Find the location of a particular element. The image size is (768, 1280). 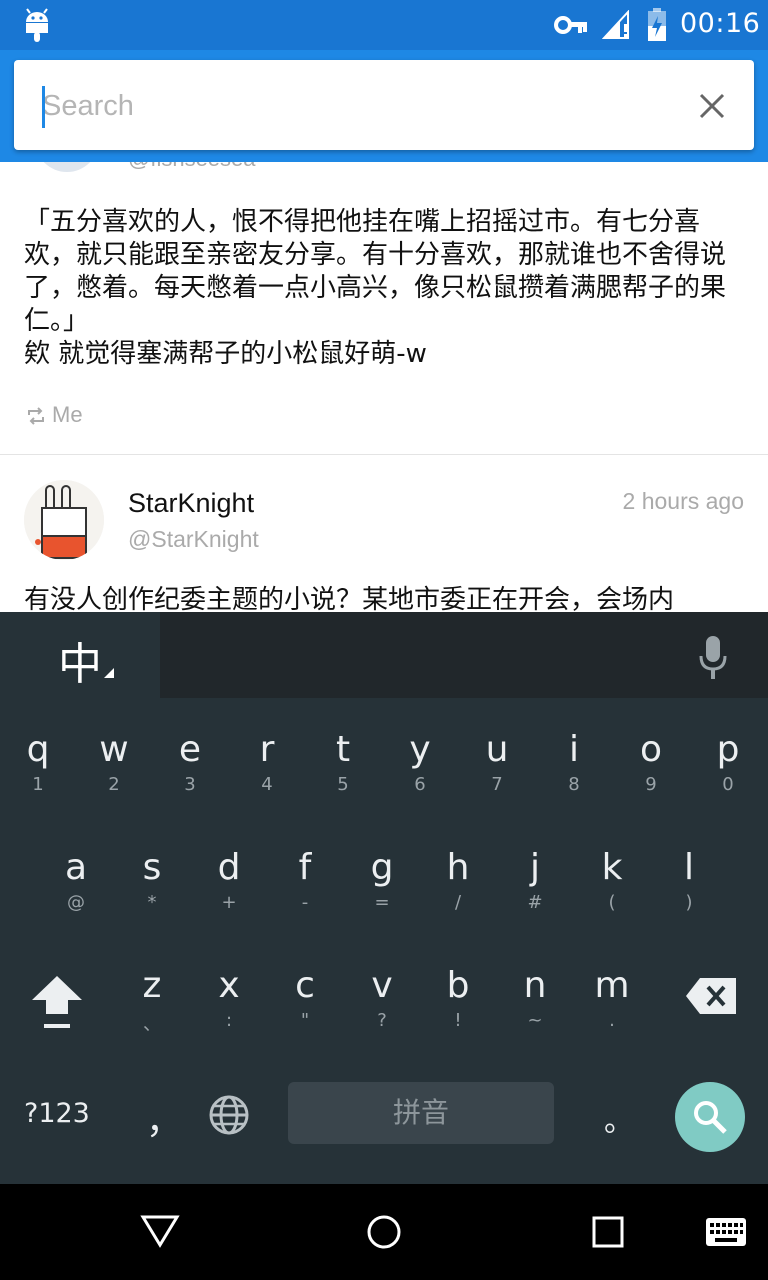

key-label: a is located at coordinates (76, 867).